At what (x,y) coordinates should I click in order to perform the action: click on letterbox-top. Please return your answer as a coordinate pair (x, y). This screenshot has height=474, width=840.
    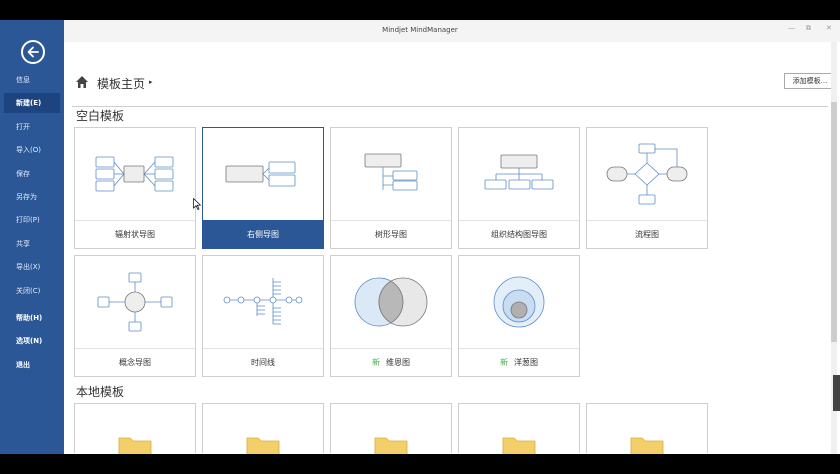
    Looking at the image, I should click on (420, 10).